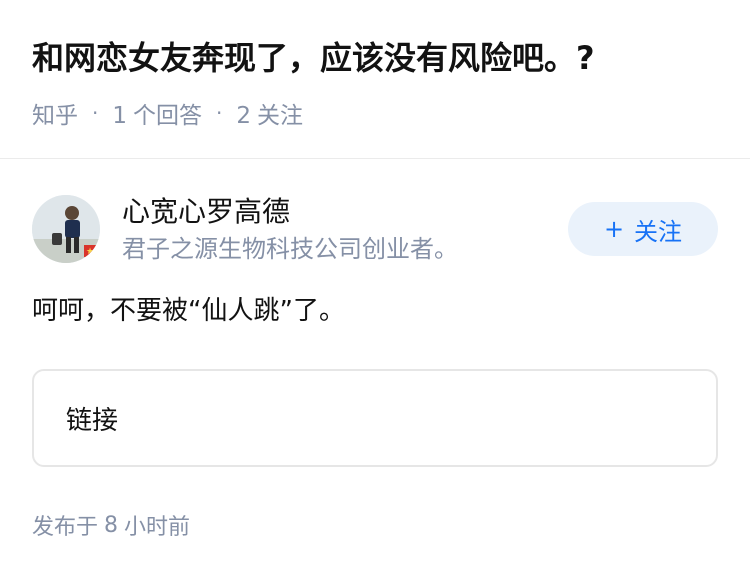  I want to click on follower-count: 2 关注, so click(269, 113).